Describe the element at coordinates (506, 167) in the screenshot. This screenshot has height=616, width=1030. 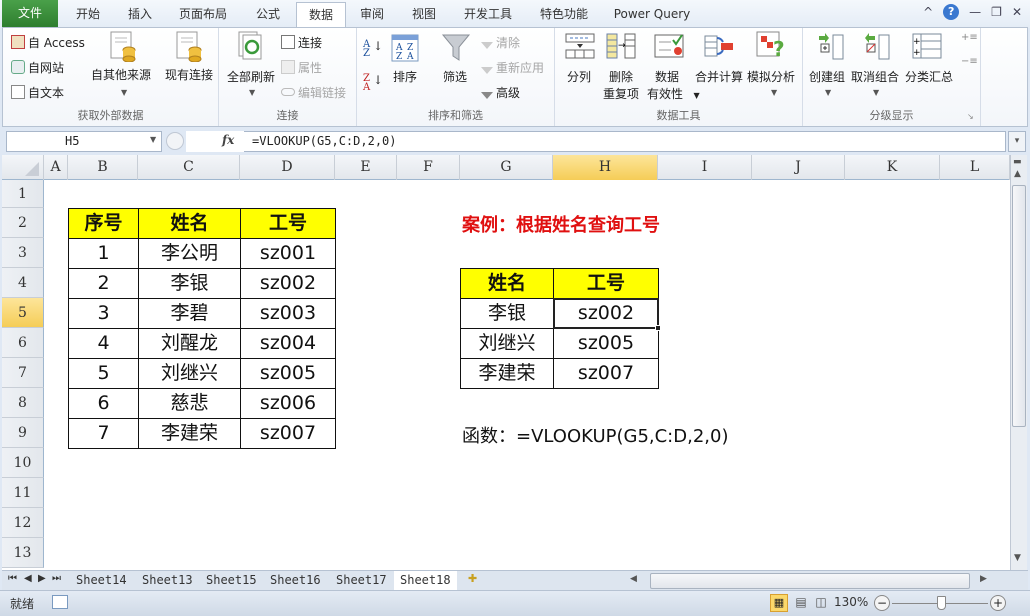
I see `column-header-g: G` at that location.